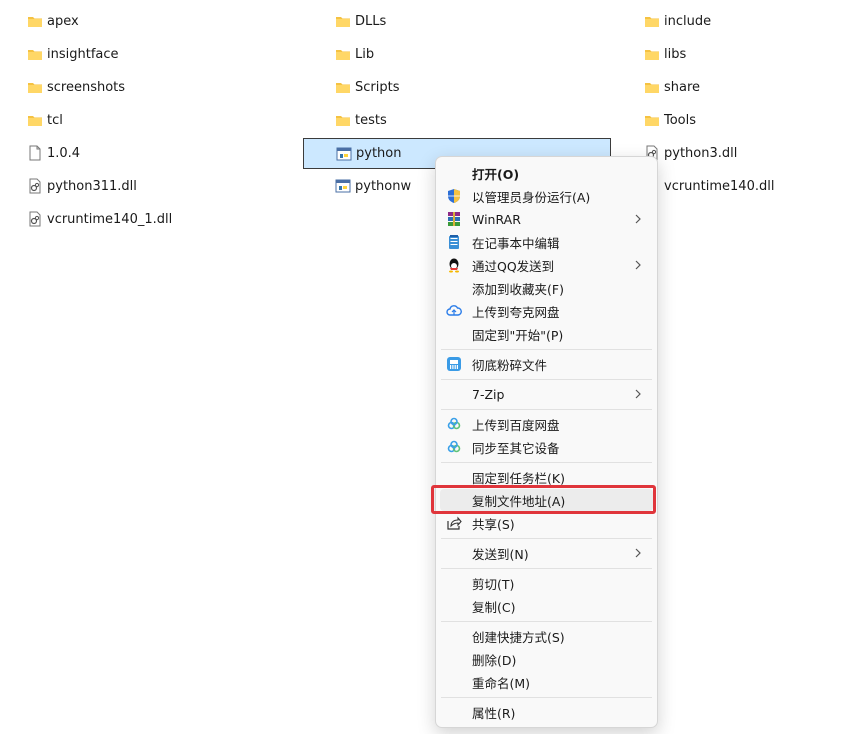 The width and height of the screenshot is (861, 734). I want to click on file-item-share: share, so click(672, 87).